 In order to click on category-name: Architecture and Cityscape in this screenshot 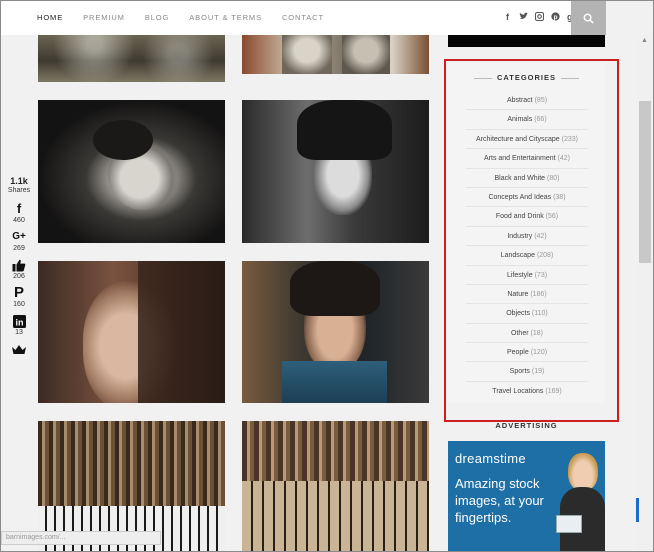, I will do `click(518, 139)`.